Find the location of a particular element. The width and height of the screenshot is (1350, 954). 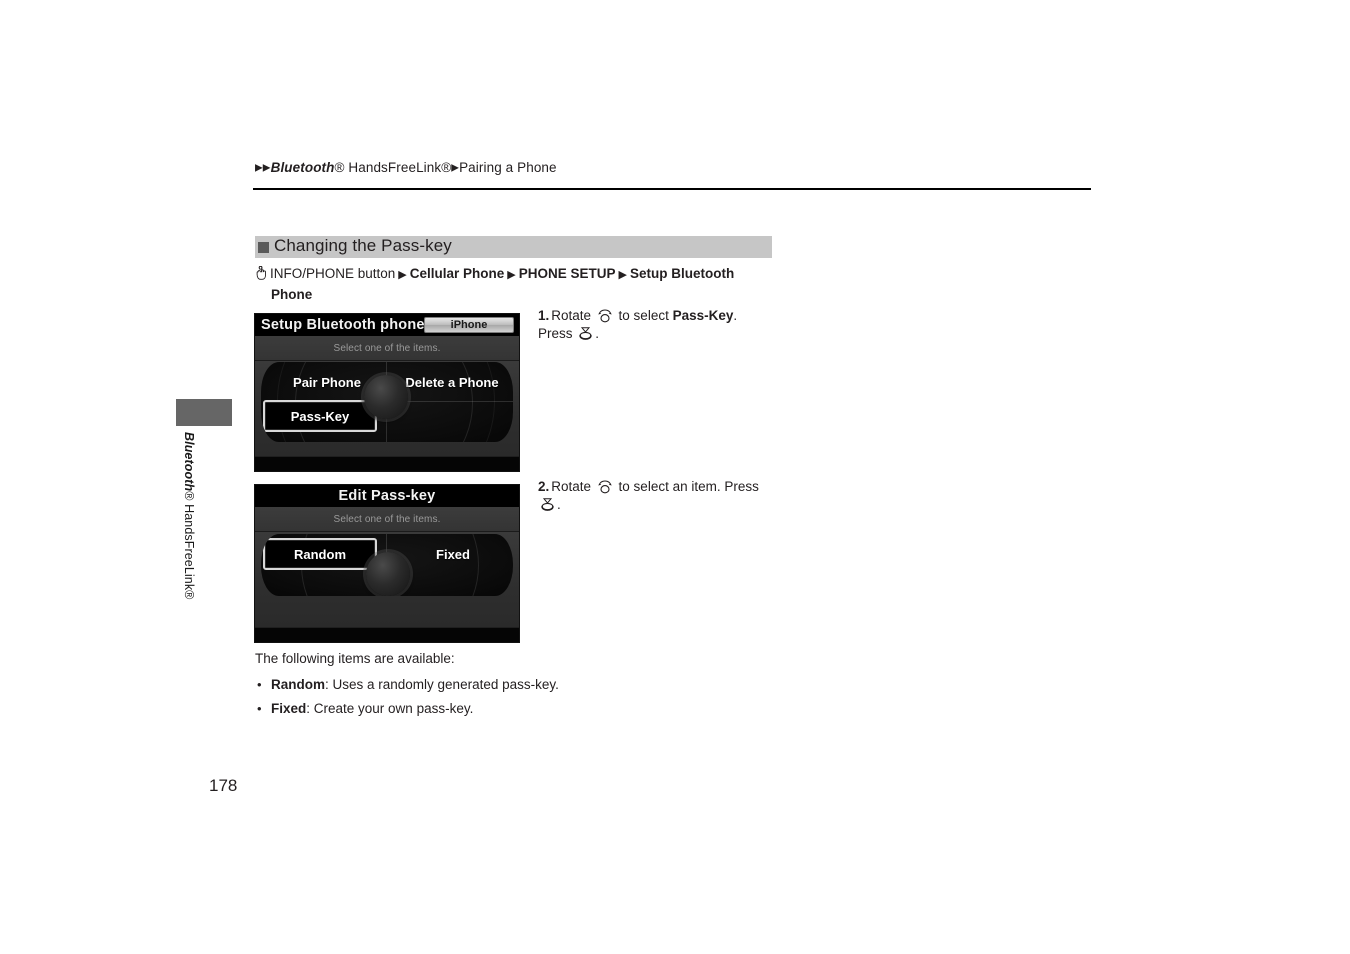

nav-item-pair-phone: Pair Phone is located at coordinates (327, 382).